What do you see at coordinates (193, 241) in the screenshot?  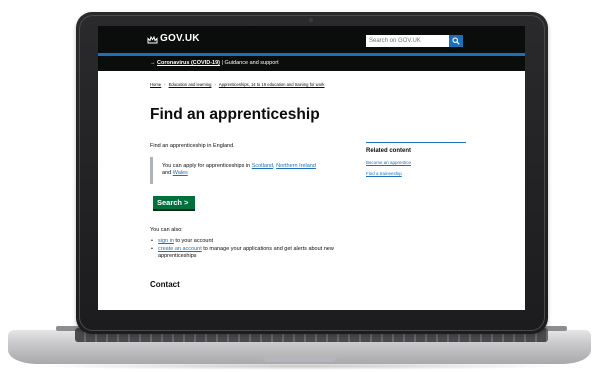 I see `sign-in-suffix: to your account` at bounding box center [193, 241].